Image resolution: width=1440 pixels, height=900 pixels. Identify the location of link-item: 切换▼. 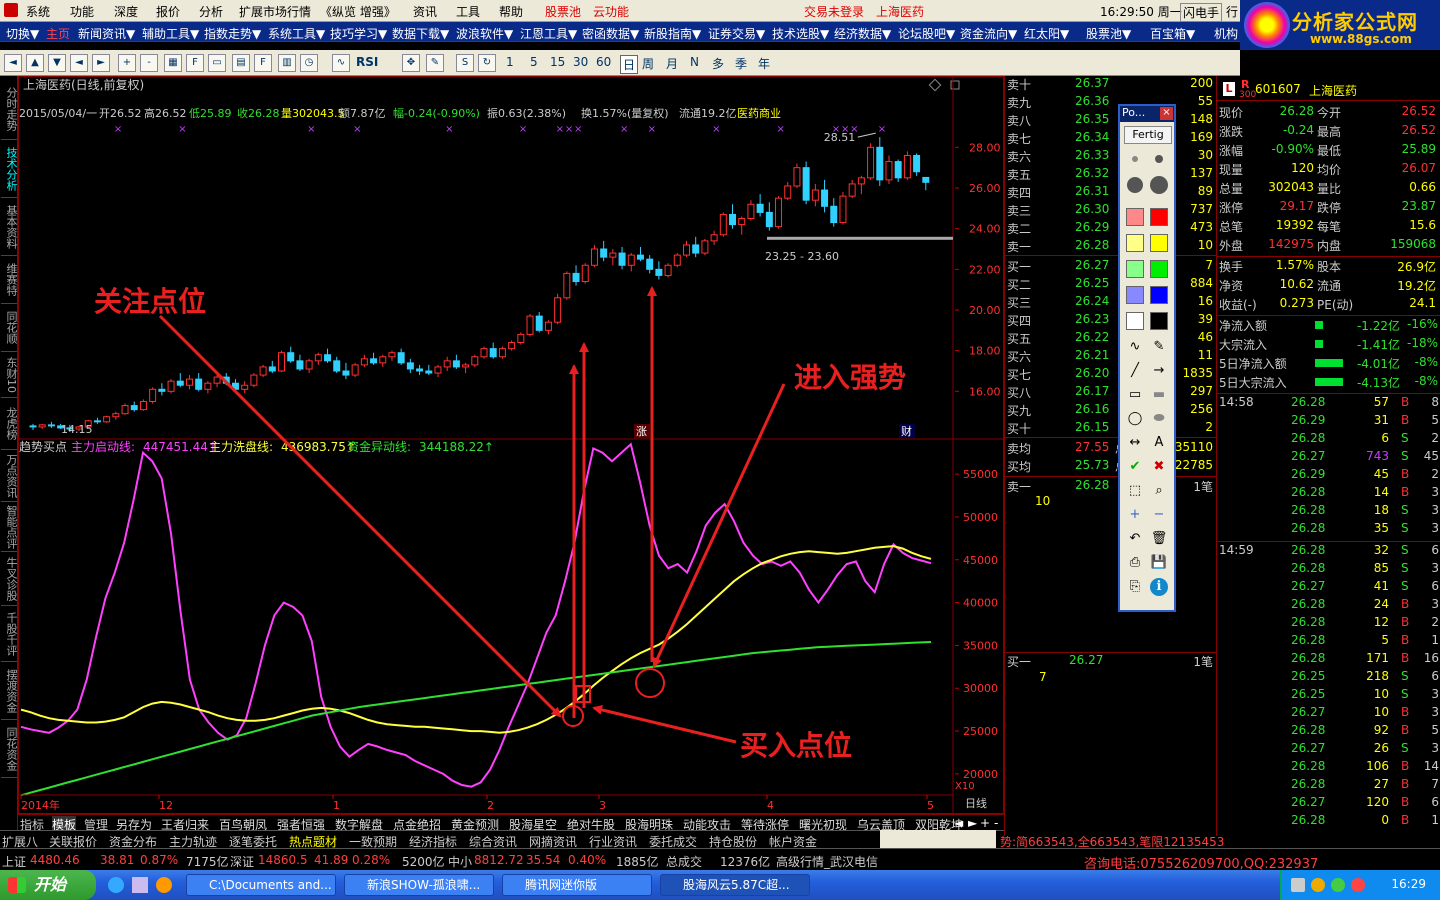
(22, 33).